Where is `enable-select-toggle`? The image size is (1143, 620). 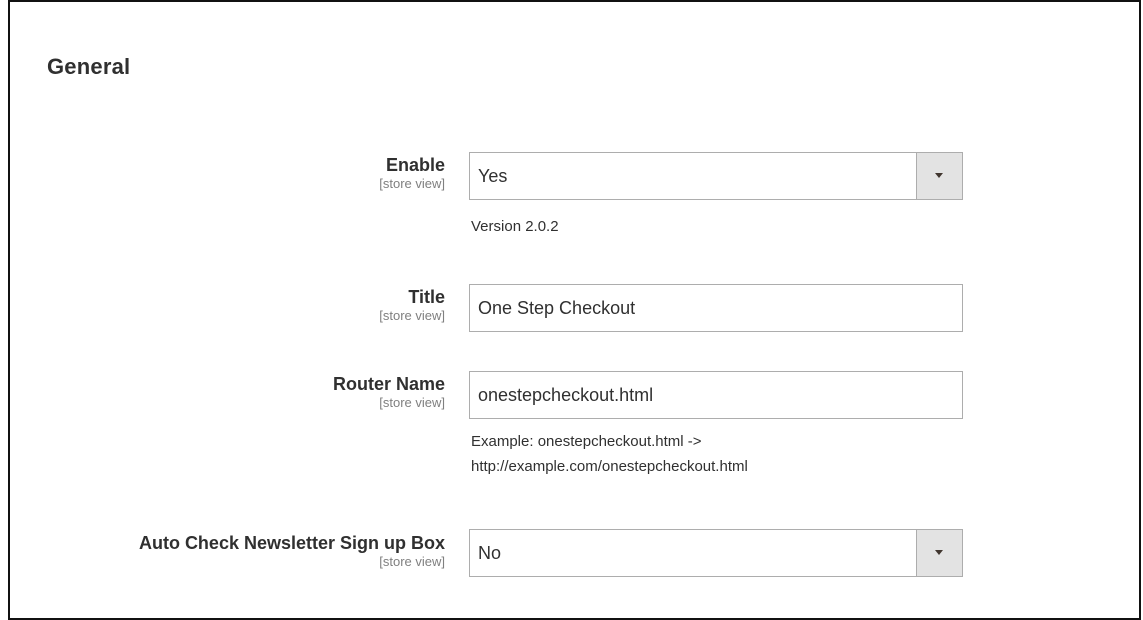
enable-select-toggle is located at coordinates (939, 176).